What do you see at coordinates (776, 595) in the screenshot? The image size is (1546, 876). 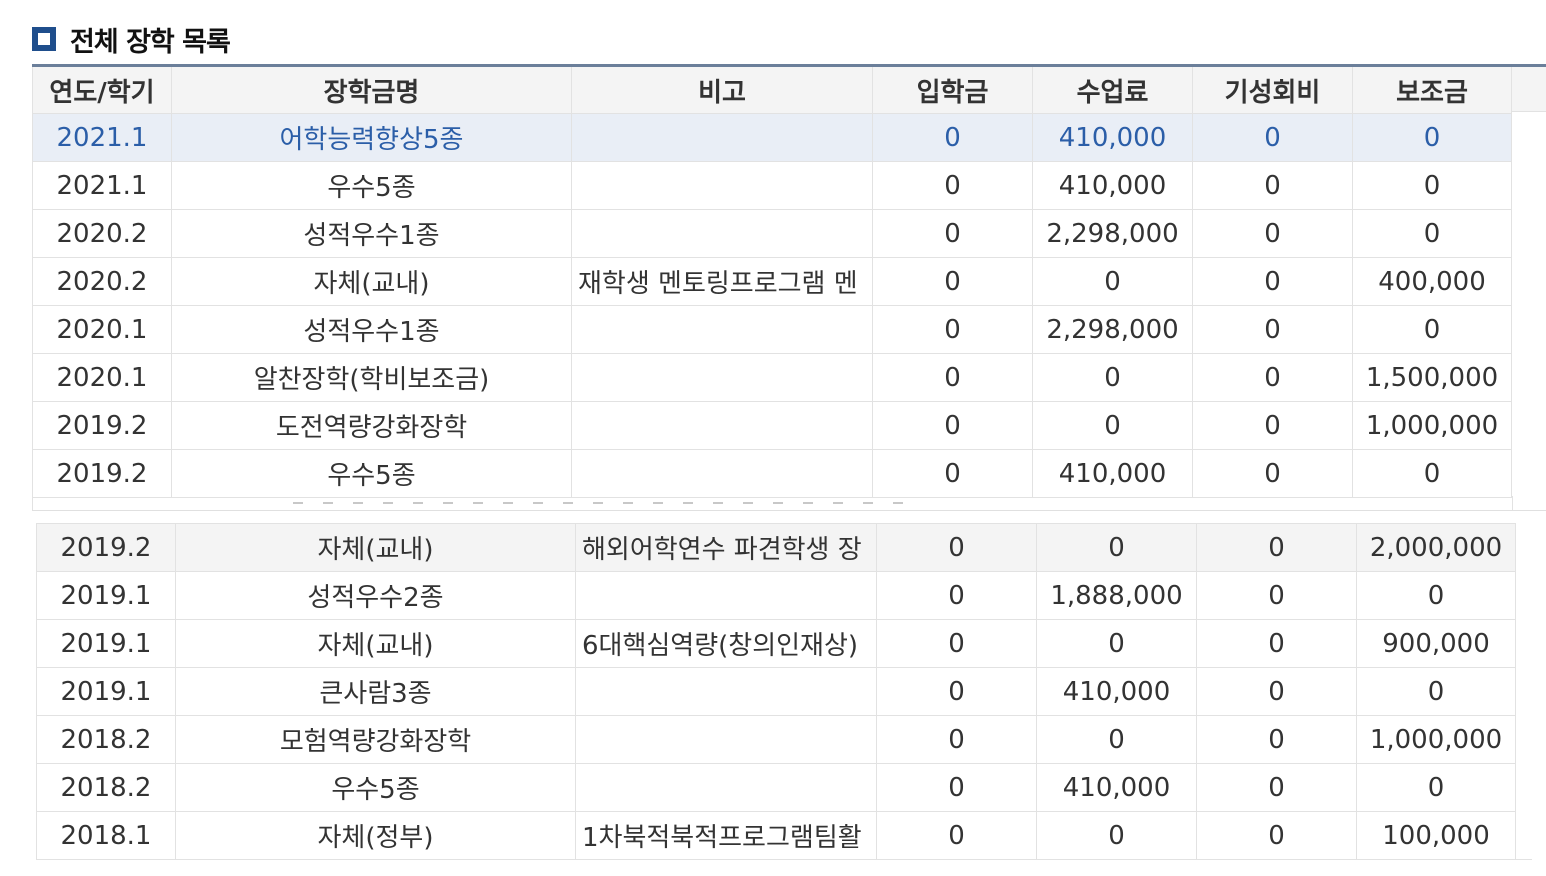 I see `table-row: 2019.1 성적우수2종 0 1,888,000 0 0` at bounding box center [776, 595].